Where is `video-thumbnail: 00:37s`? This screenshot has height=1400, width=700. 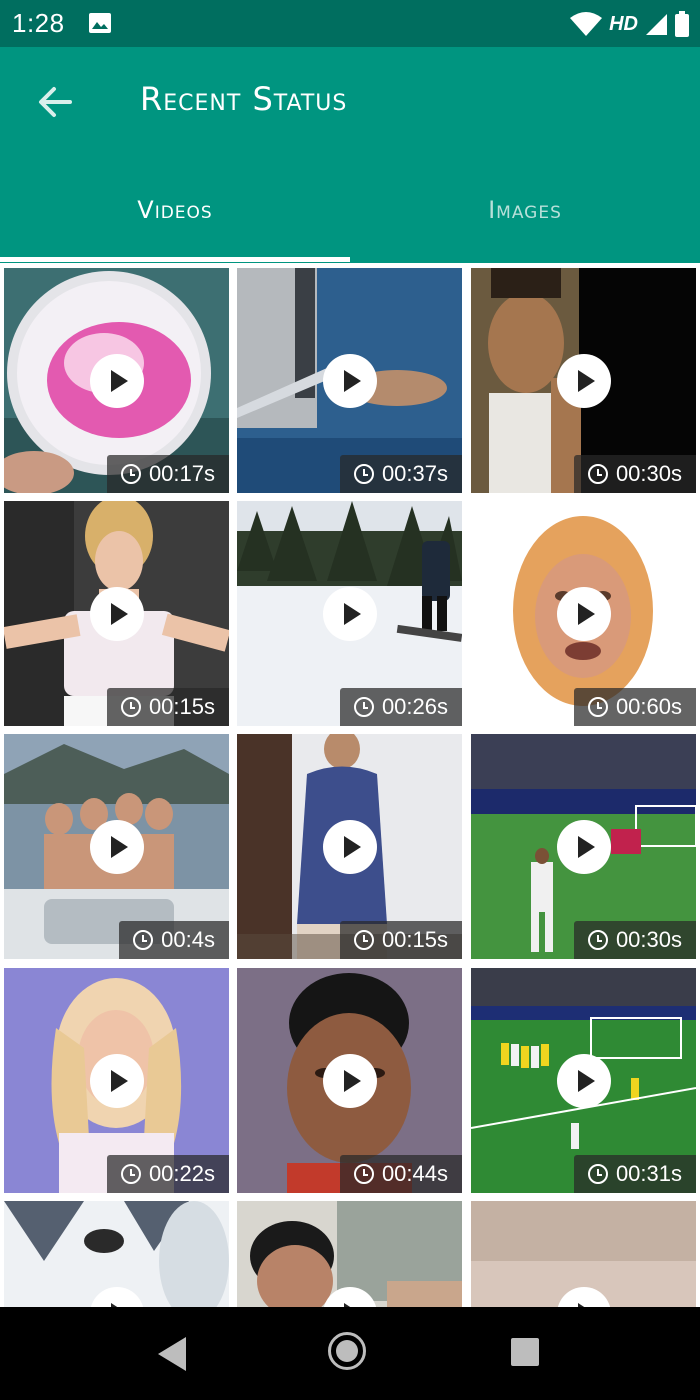 video-thumbnail: 00:37s is located at coordinates (349, 380).